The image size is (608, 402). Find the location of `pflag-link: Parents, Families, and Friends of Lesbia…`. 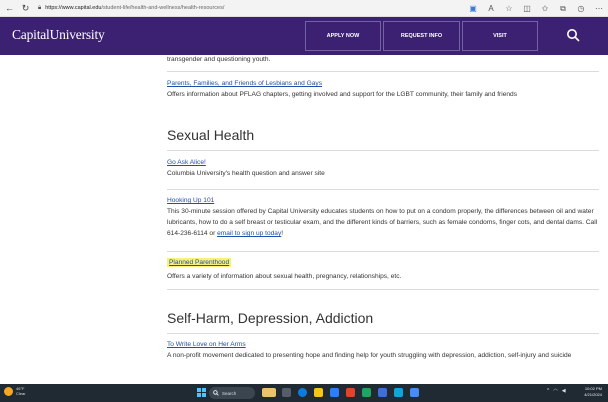

pflag-link: Parents, Families, and Friends of Lesbia… is located at coordinates (244, 83).